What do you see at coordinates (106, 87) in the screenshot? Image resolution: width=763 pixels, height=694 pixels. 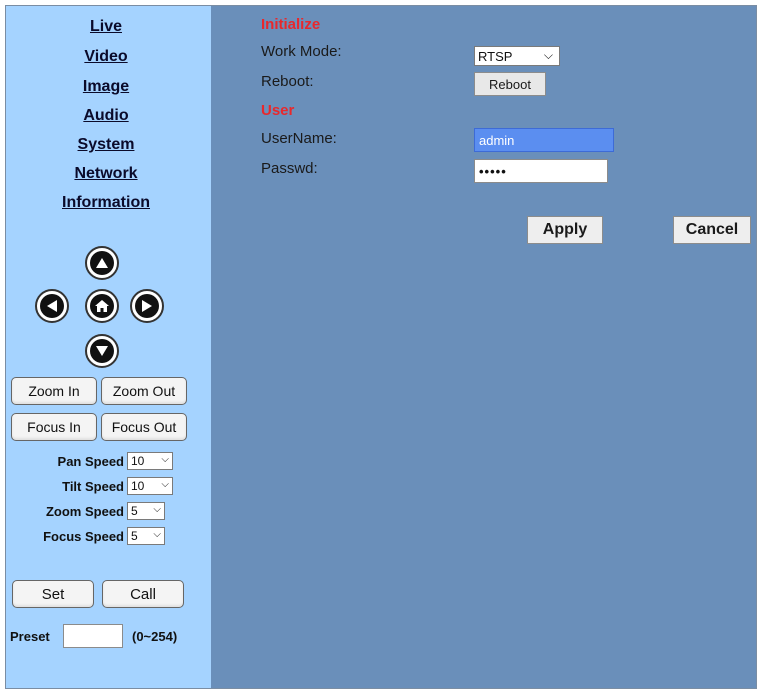 I see `nav-image: Image` at bounding box center [106, 87].